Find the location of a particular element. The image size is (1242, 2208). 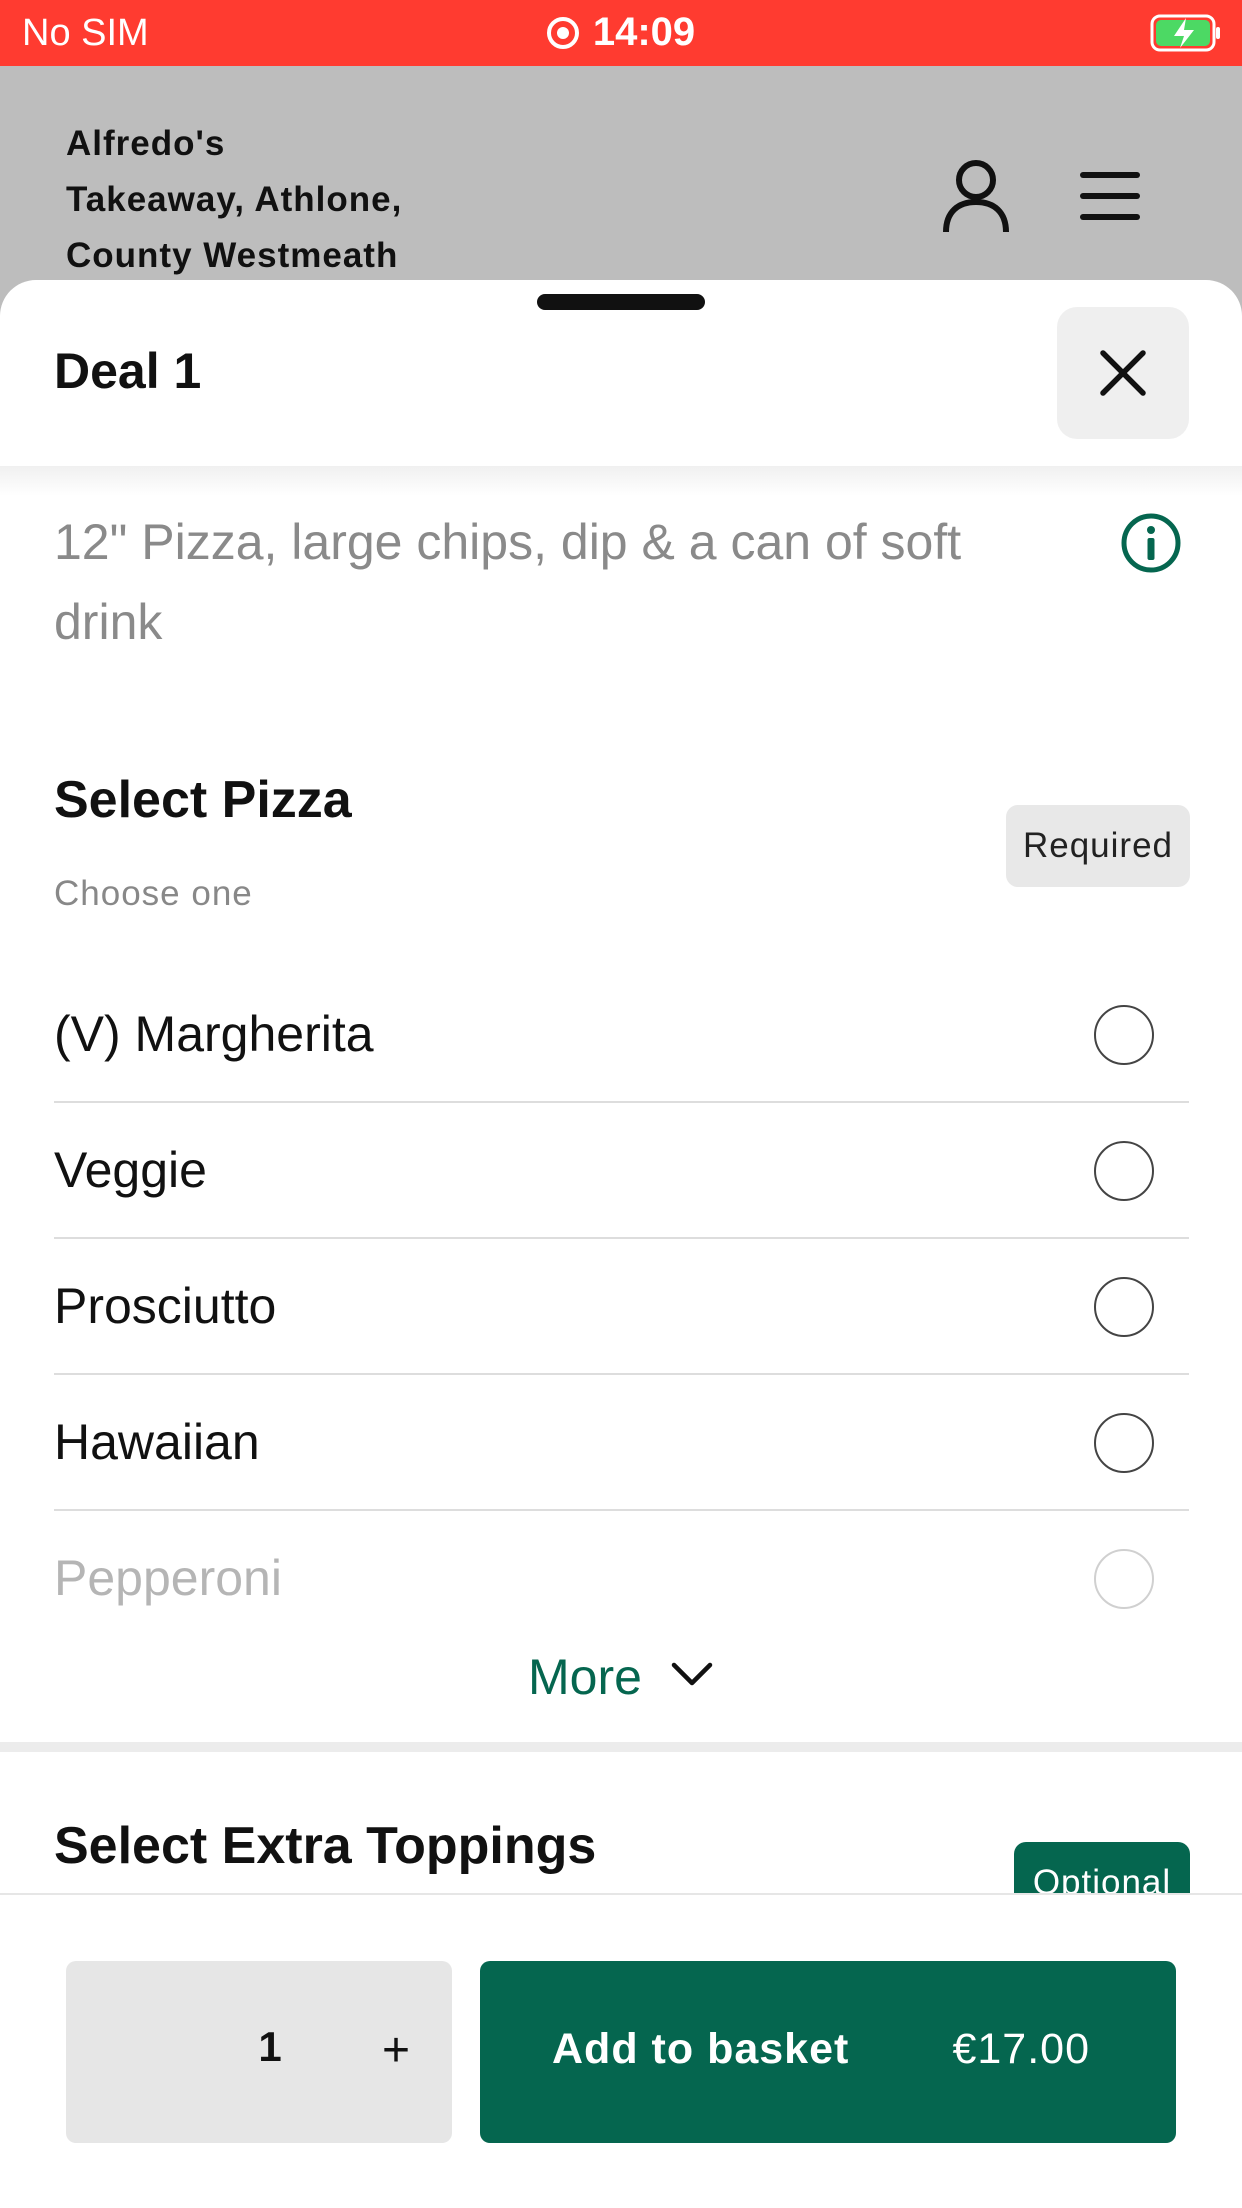

pizza-option-label: Prosciutto is located at coordinates (165, 1306).